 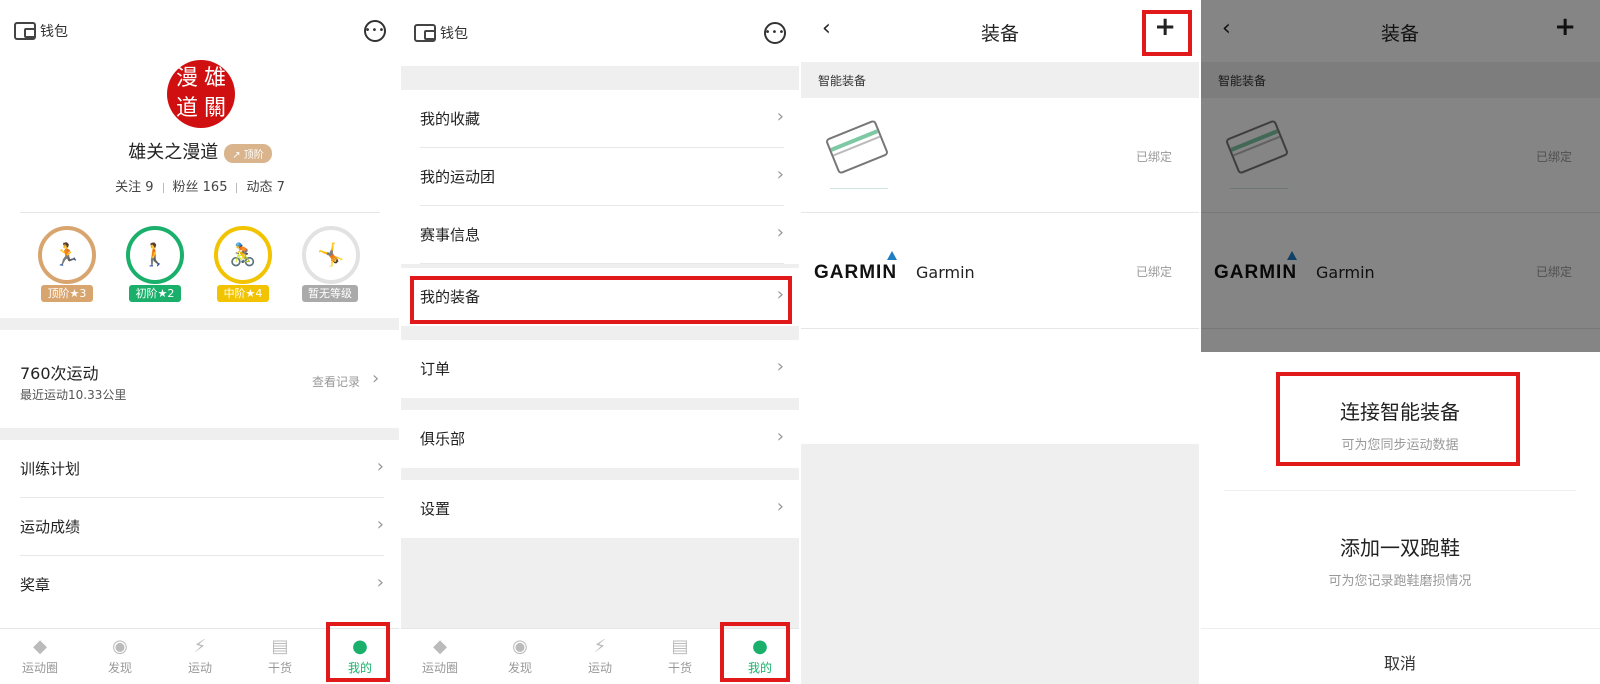 What do you see at coordinates (600, 509) in the screenshot?
I see `menu-settings: 设置 ›` at bounding box center [600, 509].